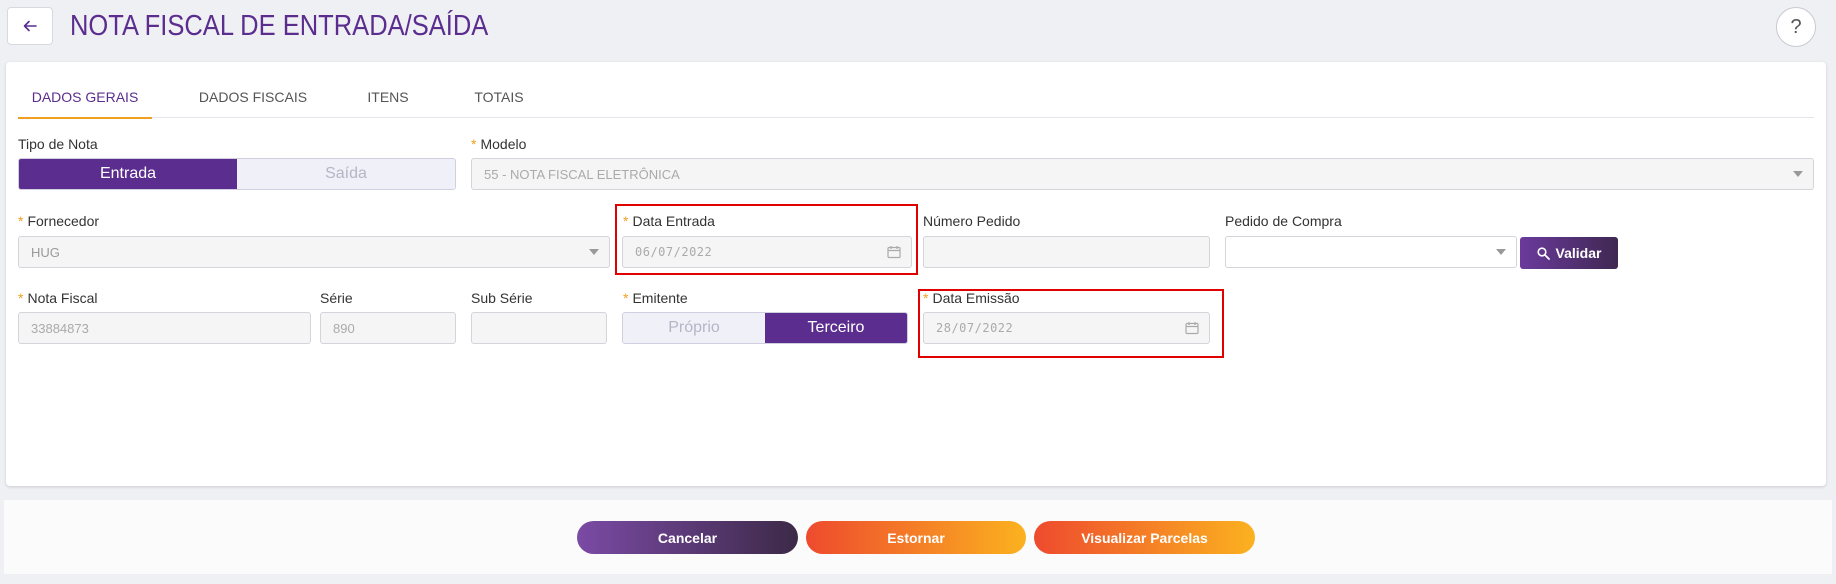 Image resolution: width=1836 pixels, height=584 pixels. Describe the element at coordinates (128, 174) in the screenshot. I see `tipo-nota-entrada-option: Entrada` at that location.